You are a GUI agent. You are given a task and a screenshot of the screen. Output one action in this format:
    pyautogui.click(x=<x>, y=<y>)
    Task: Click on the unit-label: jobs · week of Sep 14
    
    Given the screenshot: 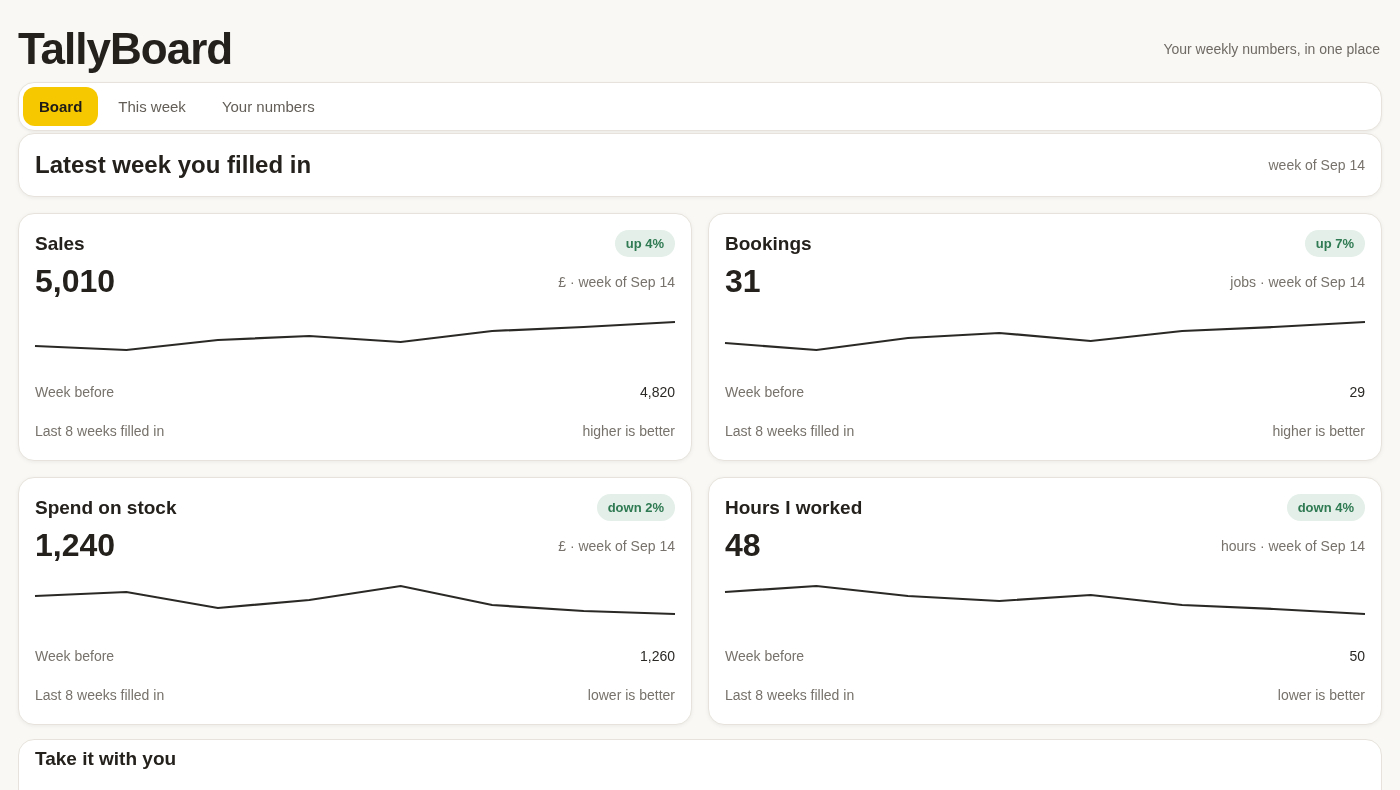 What is the action you would take?
    pyautogui.click(x=1297, y=281)
    